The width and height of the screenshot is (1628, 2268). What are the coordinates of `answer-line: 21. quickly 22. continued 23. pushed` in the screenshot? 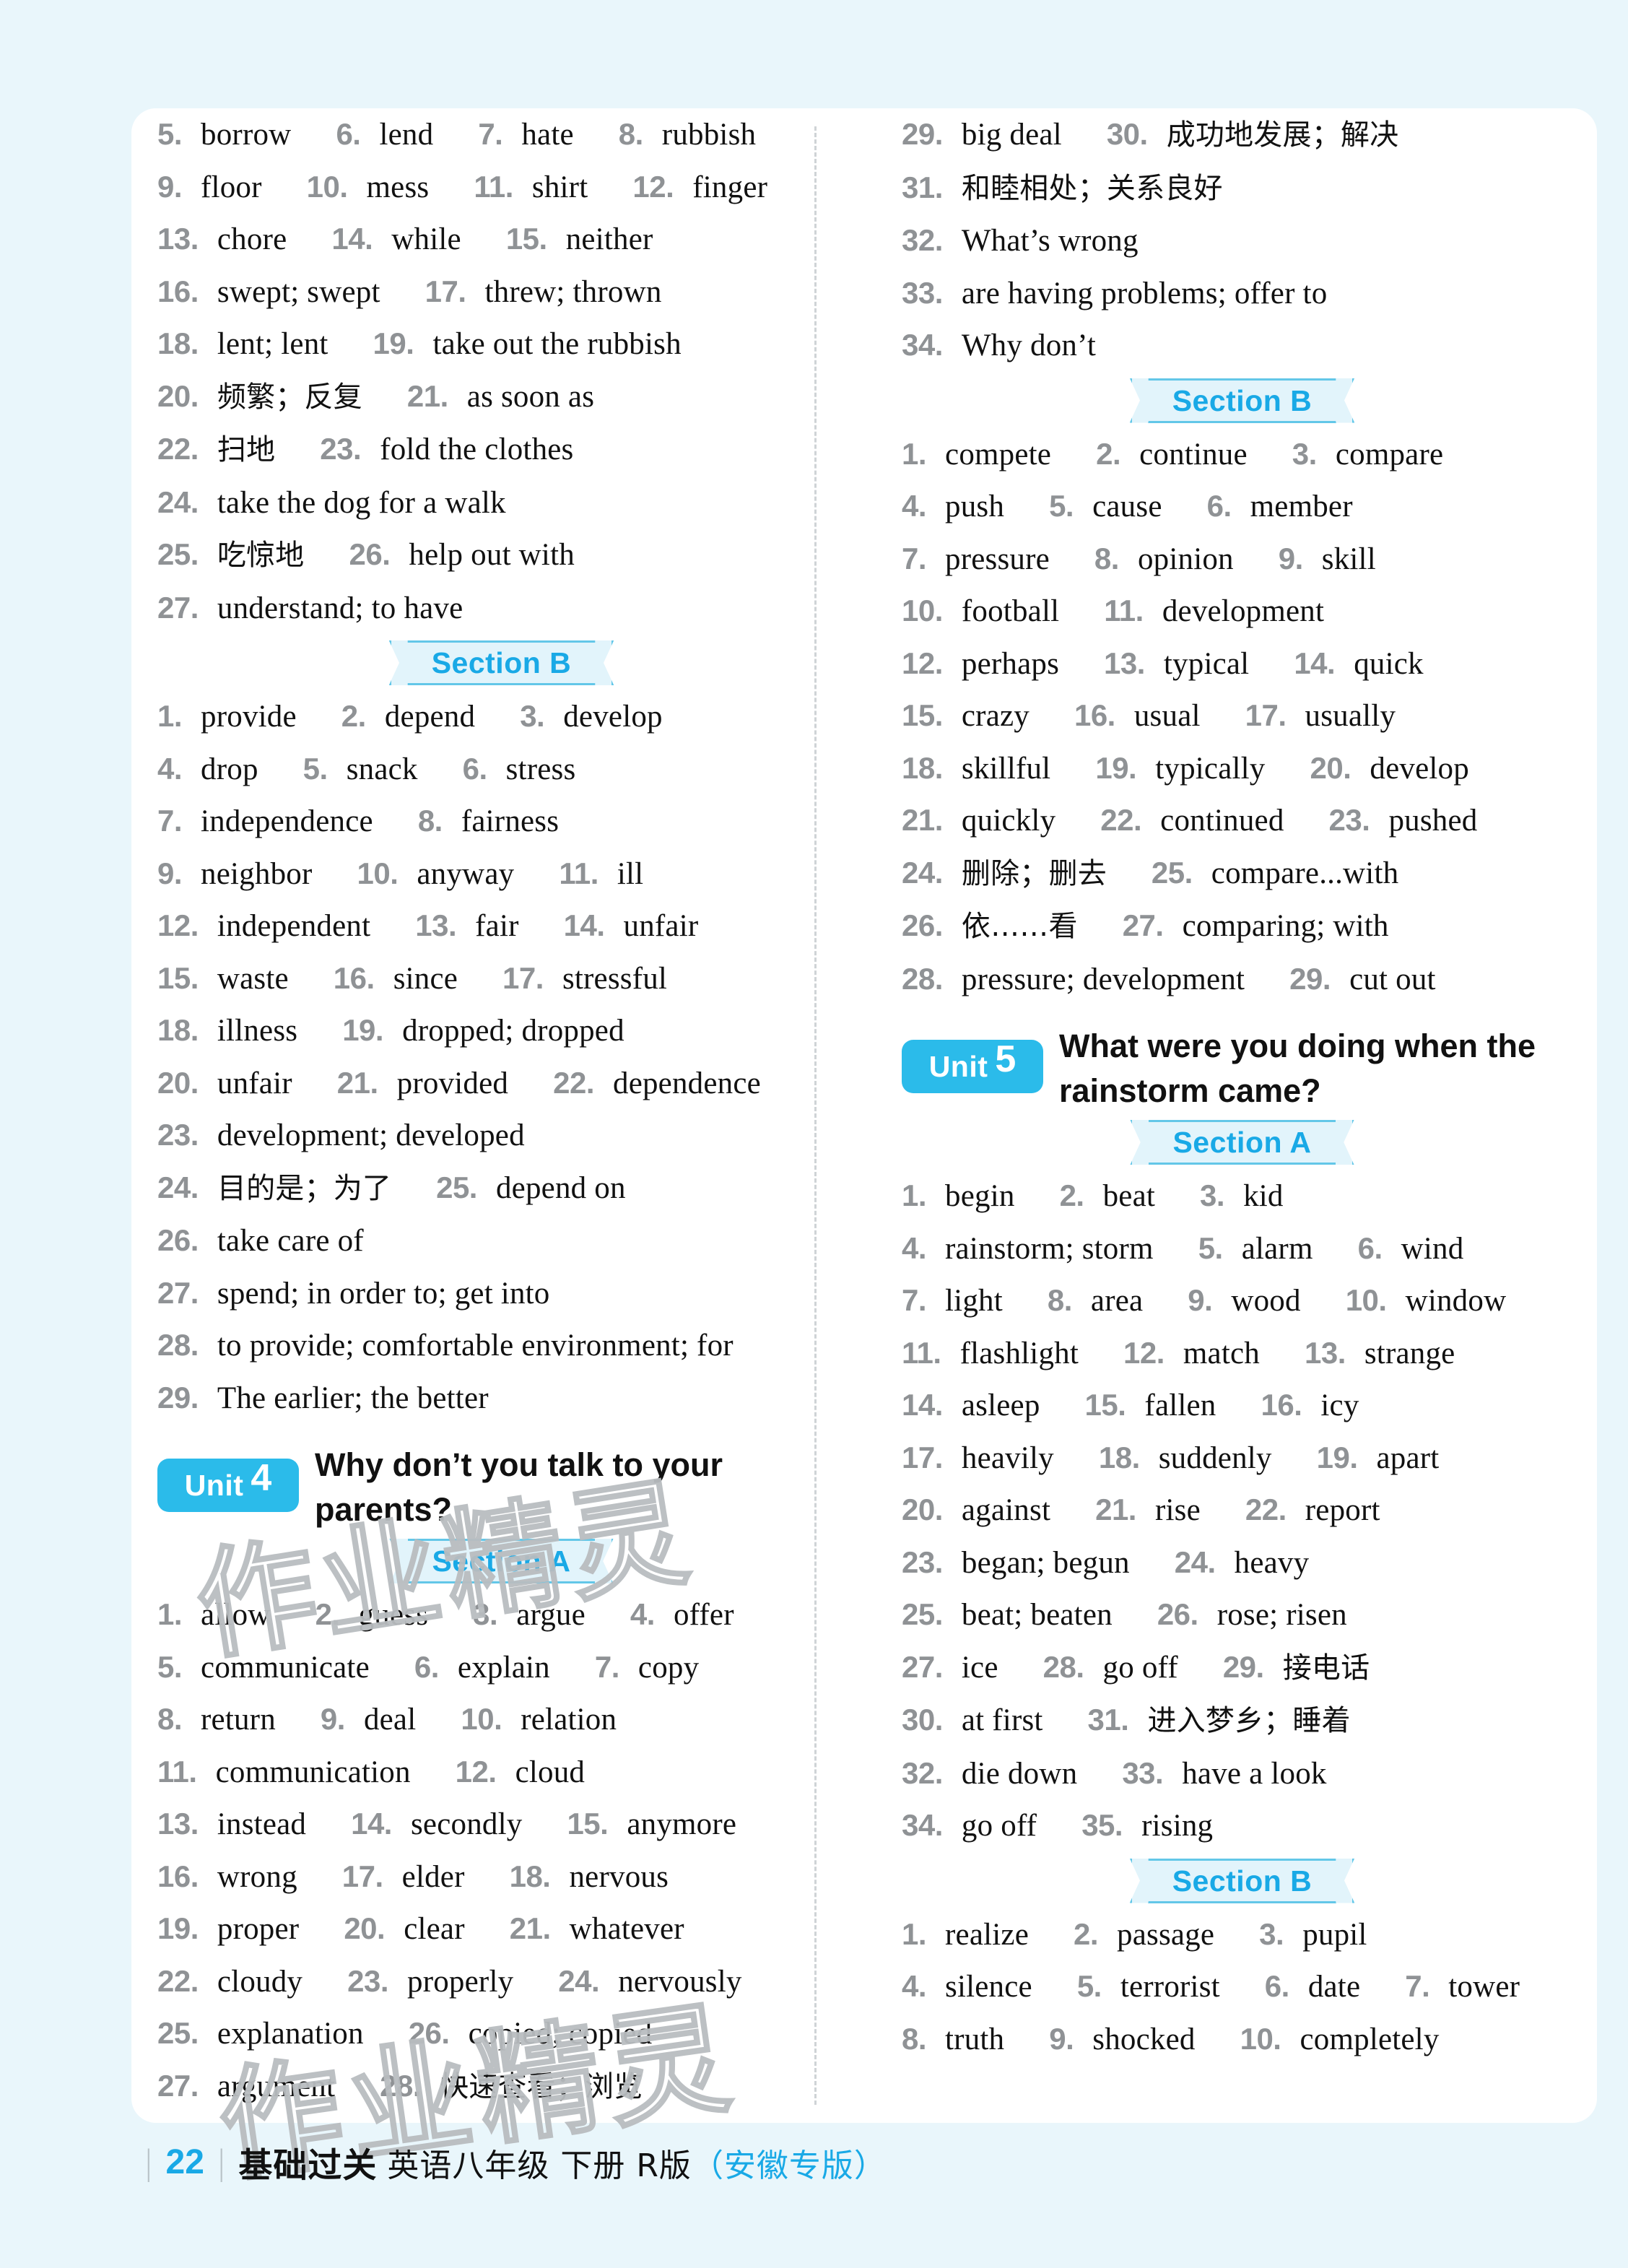 It's located at (1242, 820).